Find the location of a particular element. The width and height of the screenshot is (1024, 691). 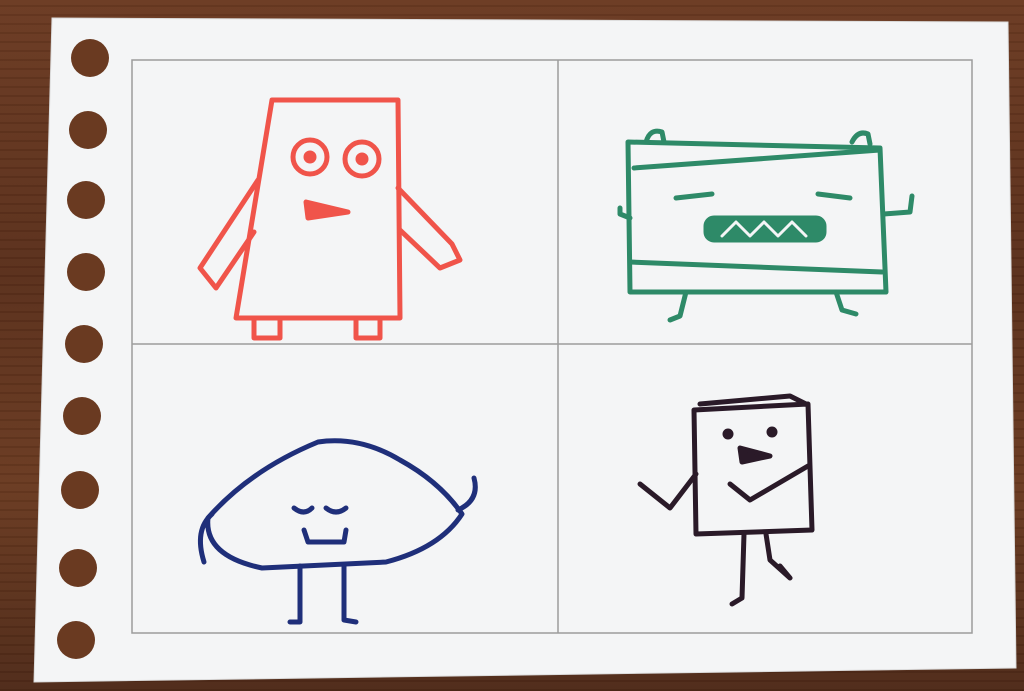

black-monster-right-eye is located at coordinates (772, 432).